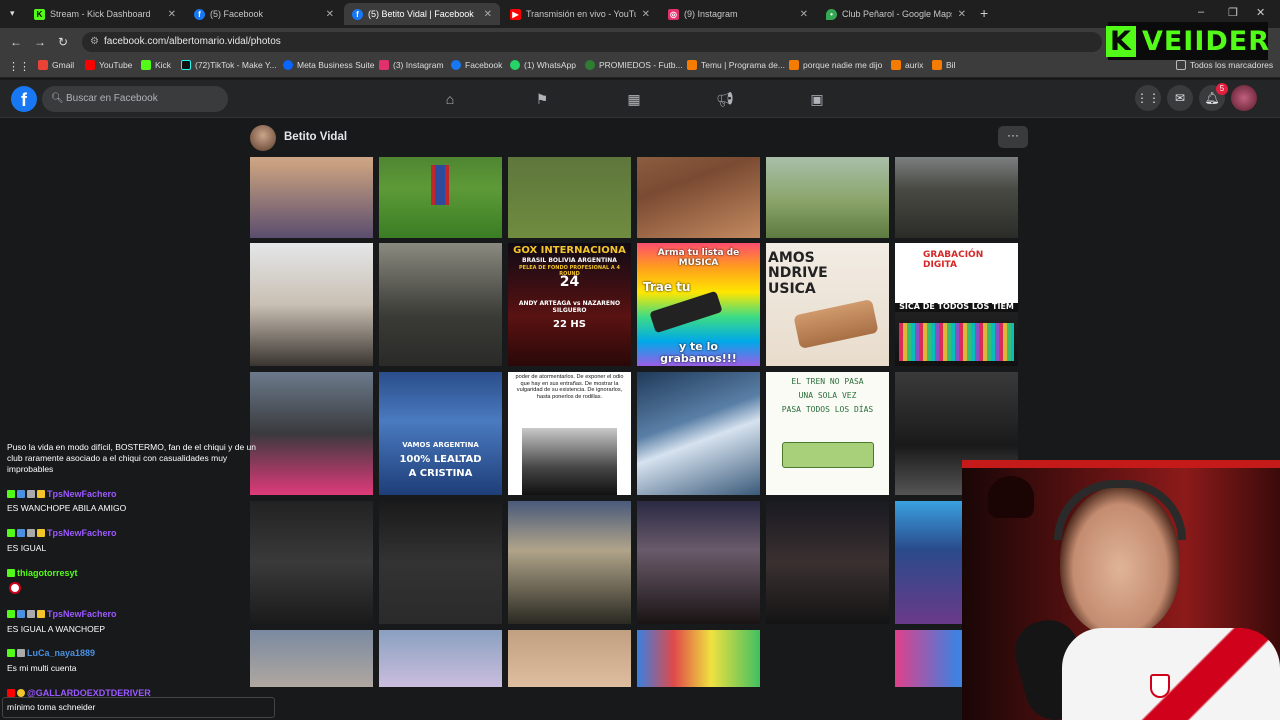 Image resolution: width=1280 pixels, height=720 pixels. Describe the element at coordinates (135, 99) in the screenshot. I see `facebook-search-input: 🔍︎ Buscar en Facebook` at that location.